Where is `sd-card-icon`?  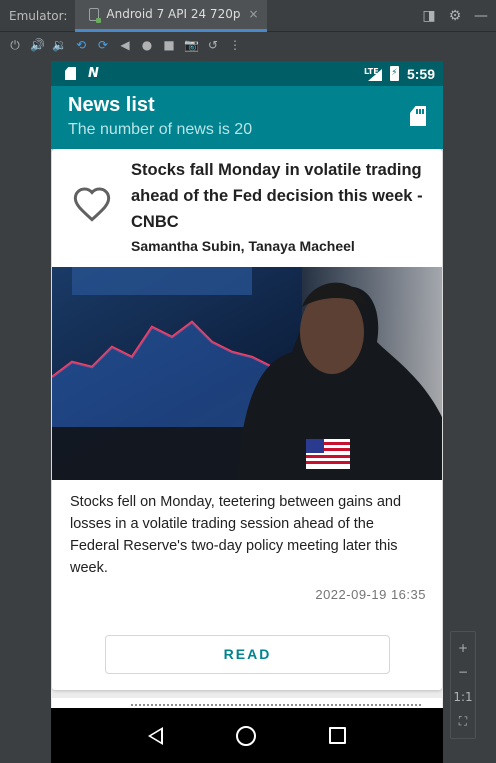
sd-card-icon is located at coordinates (70, 73).